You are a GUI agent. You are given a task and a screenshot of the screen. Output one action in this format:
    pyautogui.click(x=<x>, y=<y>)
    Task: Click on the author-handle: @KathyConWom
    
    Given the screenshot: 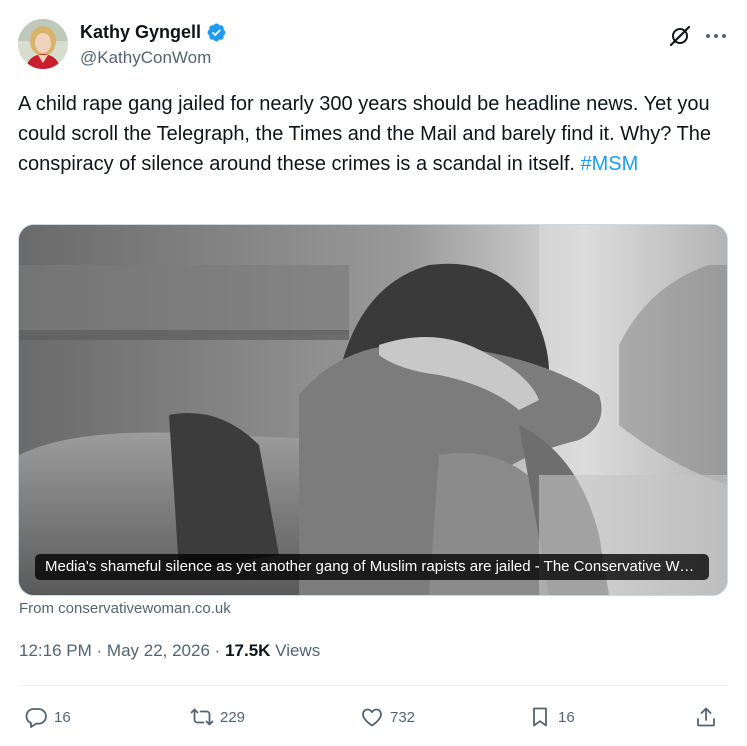 What is the action you would take?
    pyautogui.click(x=145, y=58)
    